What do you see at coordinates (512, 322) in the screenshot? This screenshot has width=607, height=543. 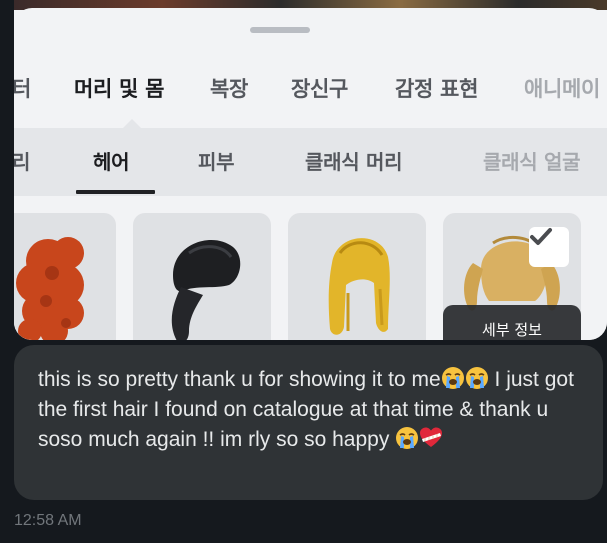 I see `details-button: 세부 정보` at bounding box center [512, 322].